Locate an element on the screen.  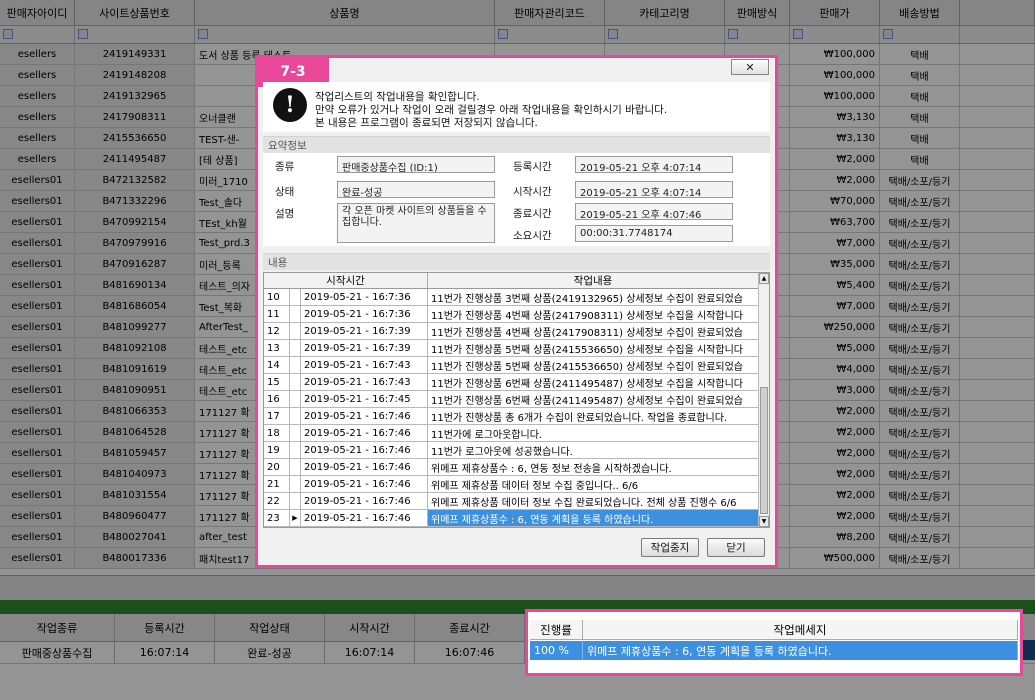
elapsed-label: 소요시간 is located at coordinates (532, 236).